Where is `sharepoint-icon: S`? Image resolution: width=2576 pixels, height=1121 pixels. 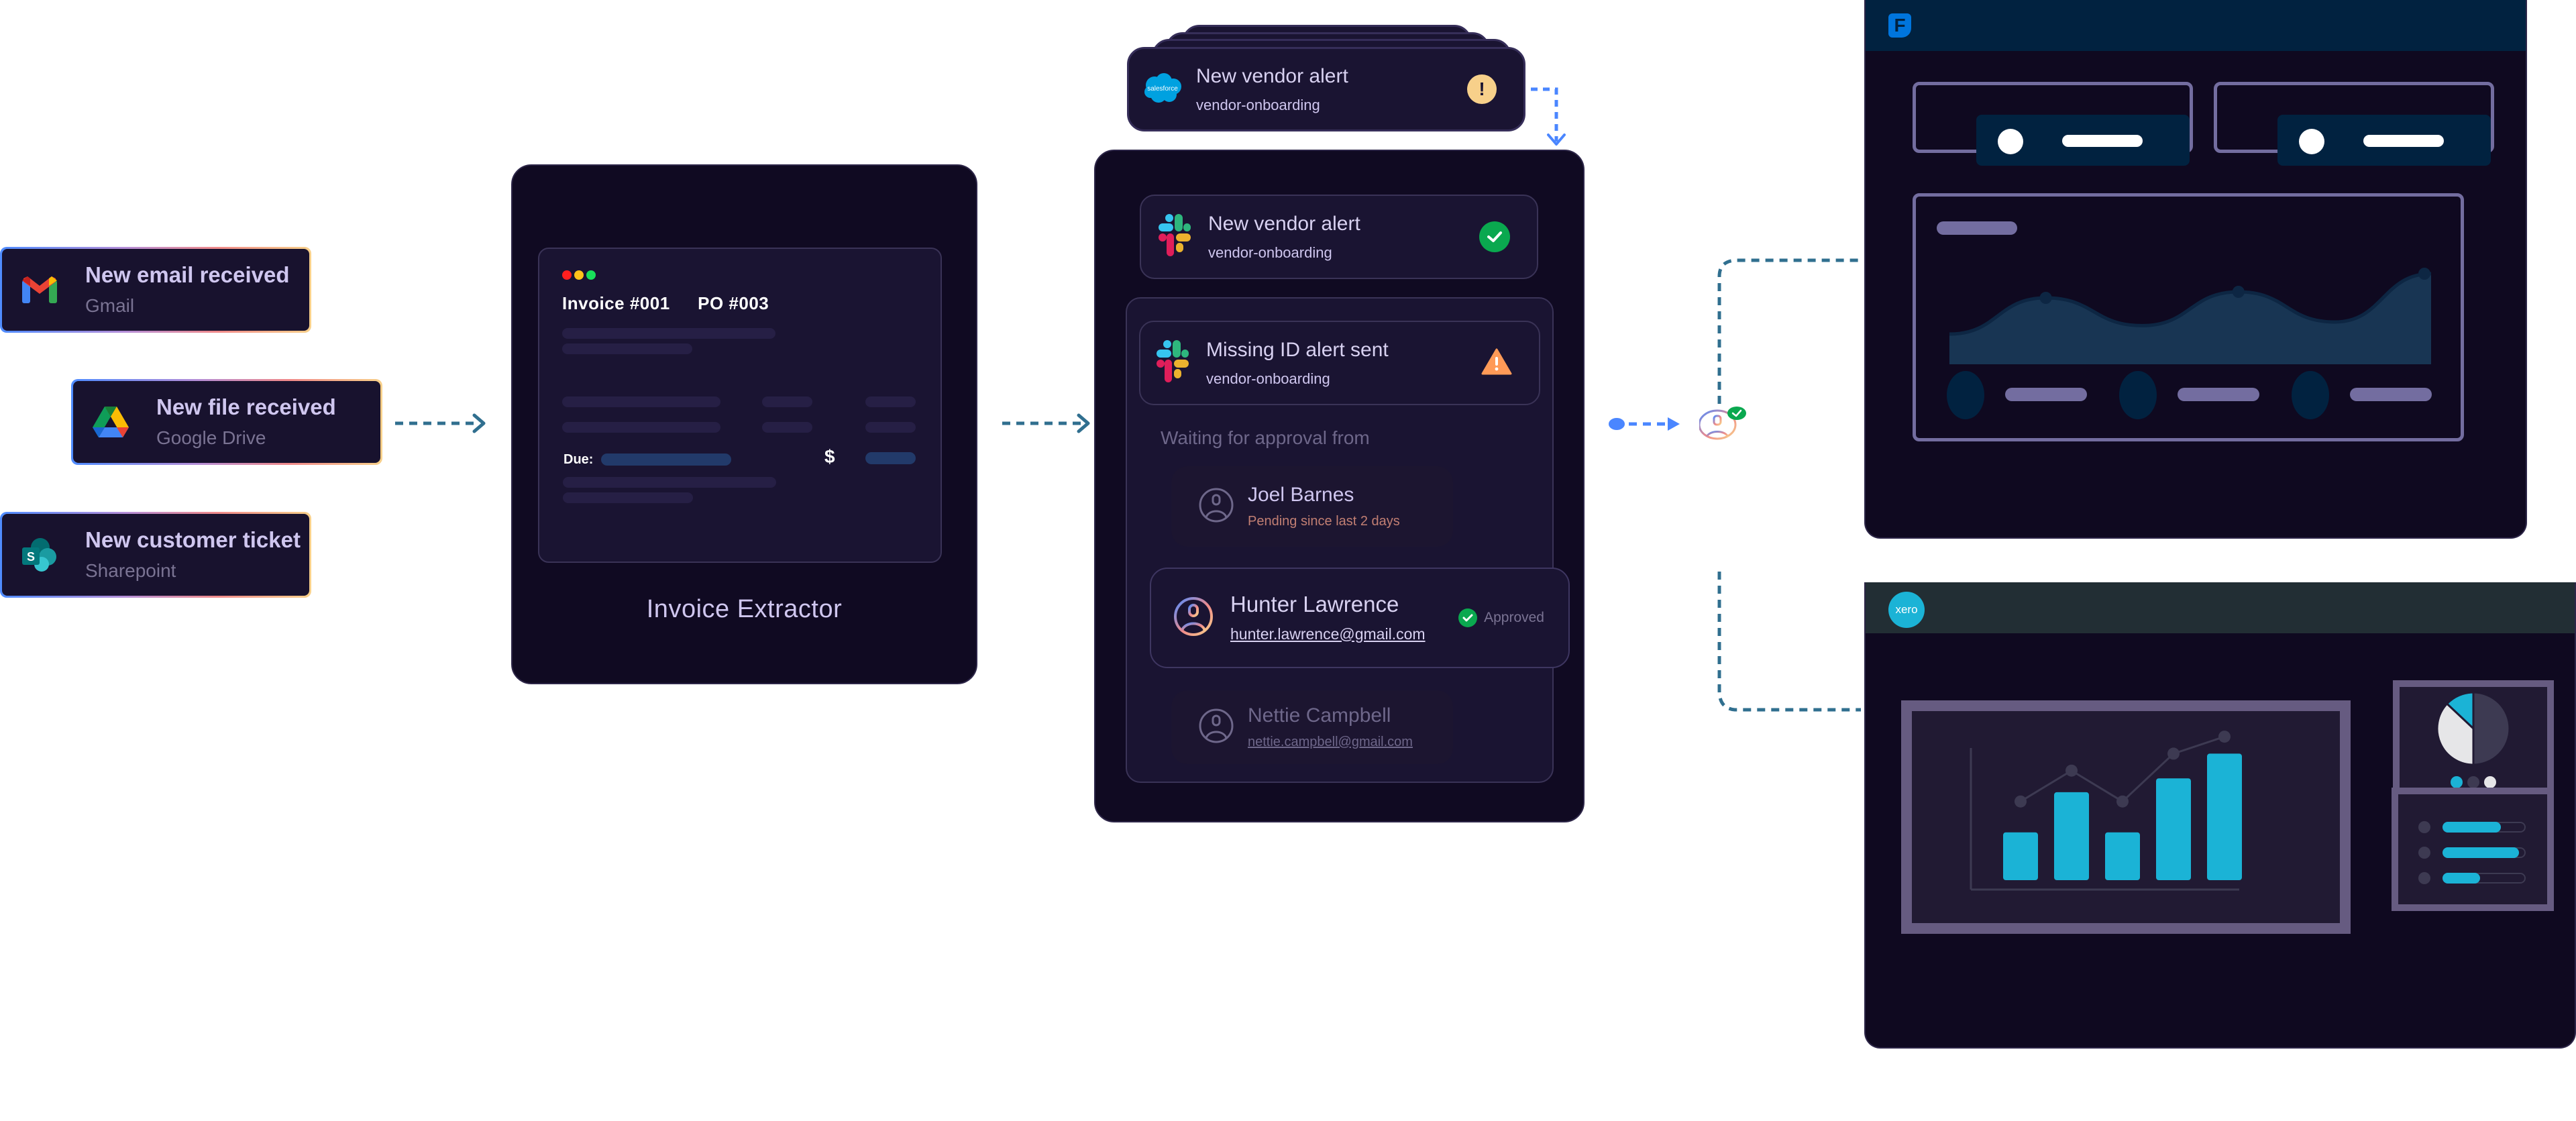 sharepoint-icon: S is located at coordinates (39, 555).